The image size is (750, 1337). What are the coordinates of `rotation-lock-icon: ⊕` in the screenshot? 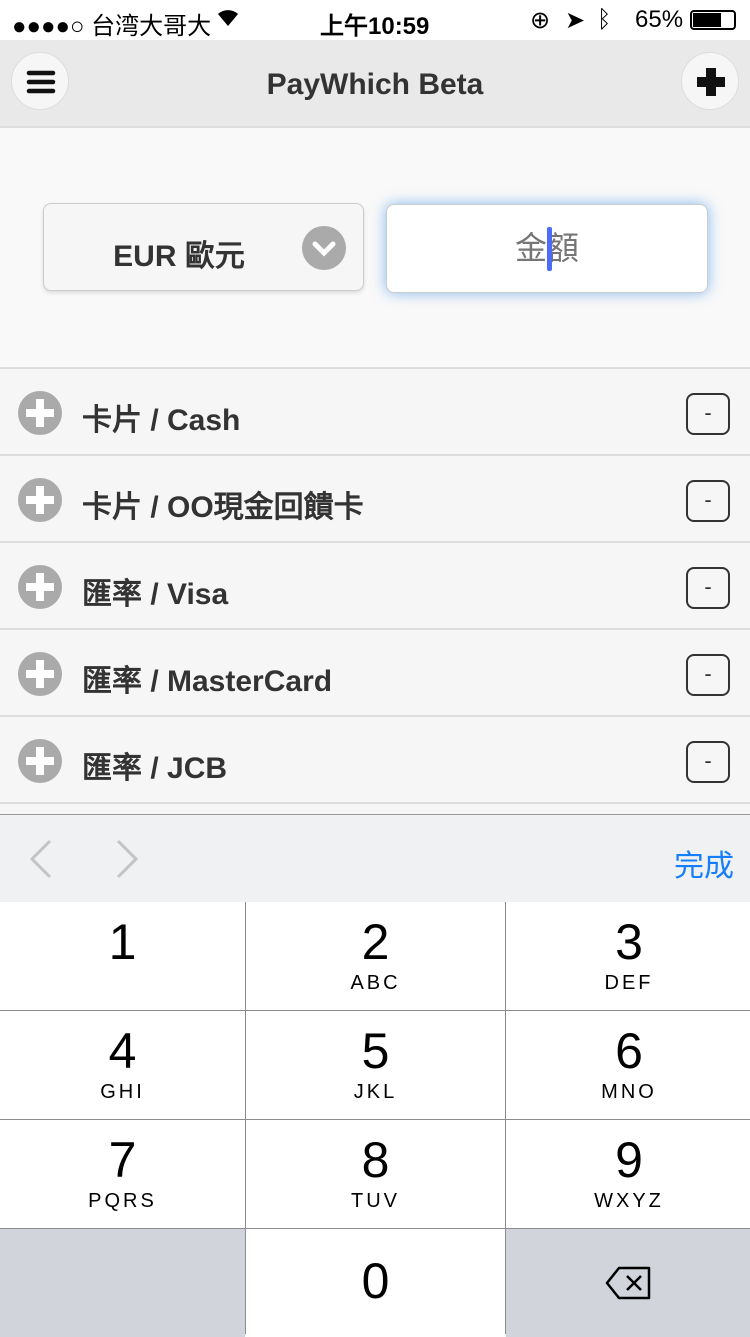 It's located at (540, 20).